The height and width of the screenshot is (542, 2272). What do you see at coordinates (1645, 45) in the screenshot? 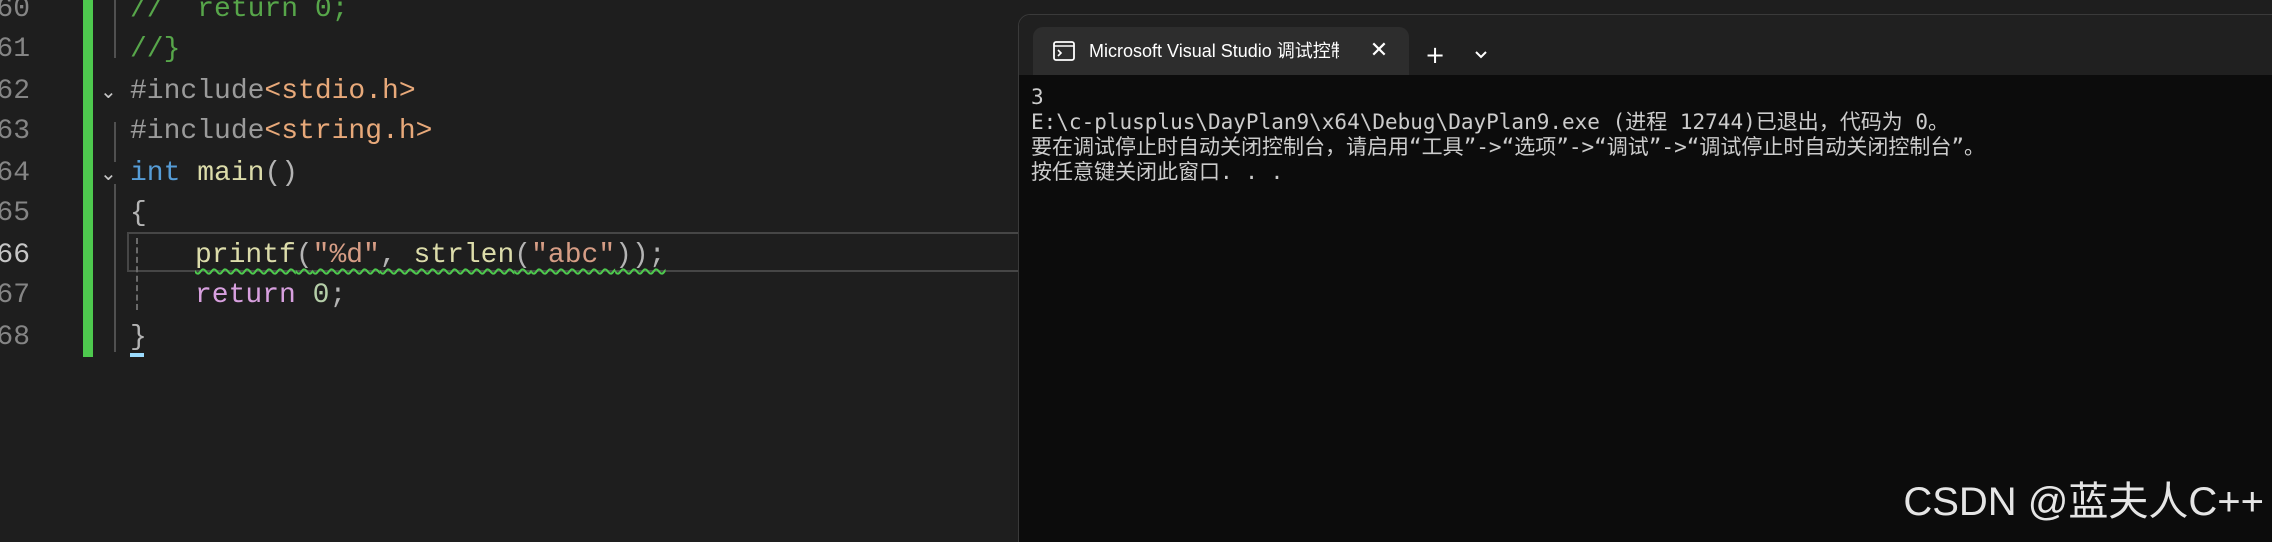
I see `terminal-titlebar: Microsoft Visual Studio 调试控制台 ✕ +` at bounding box center [1645, 45].